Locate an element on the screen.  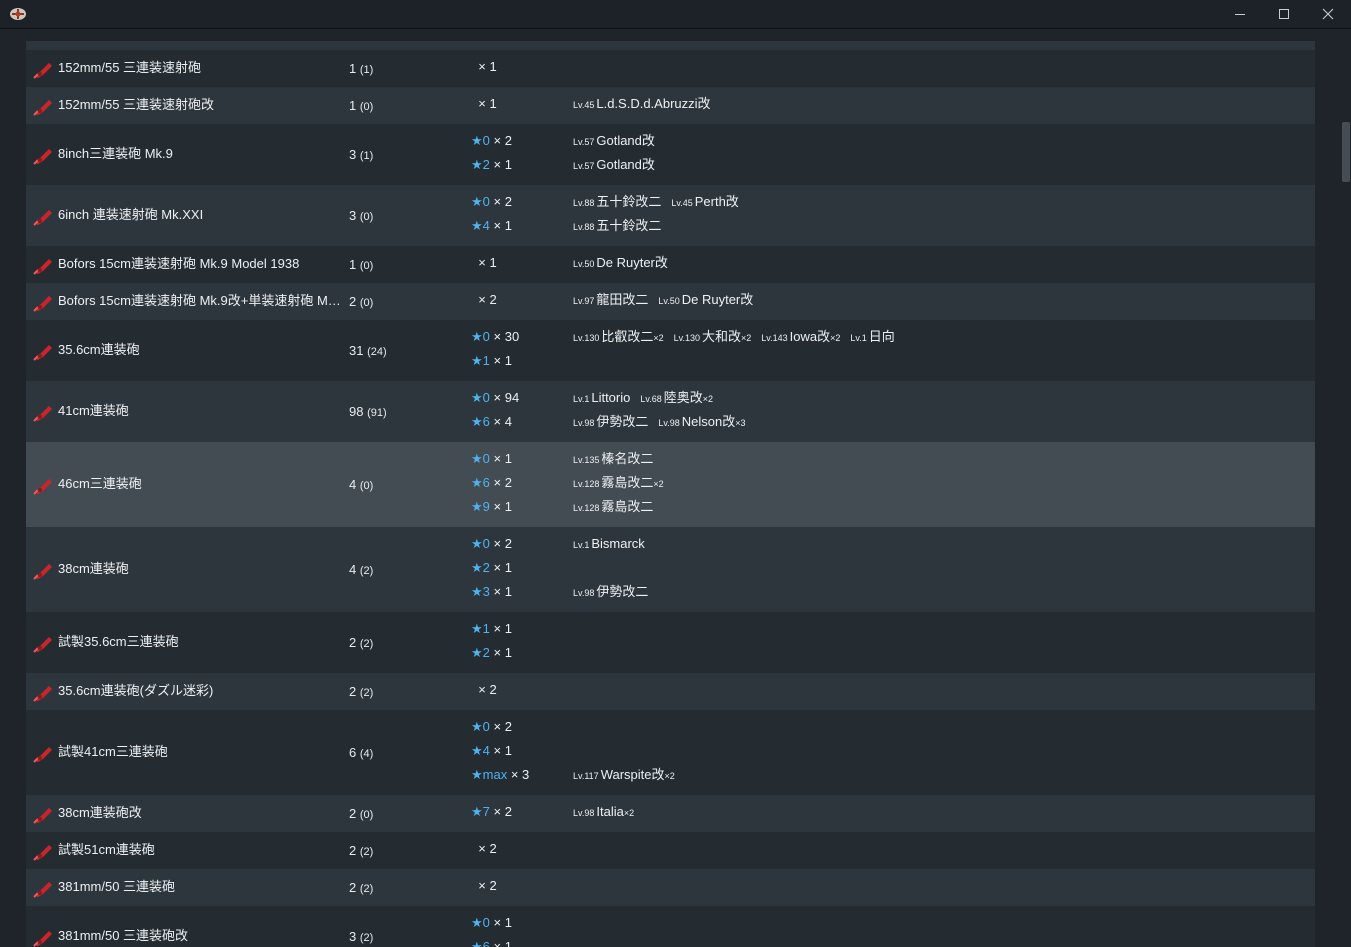
improvement-level: × 1 is located at coordinates (483, 104).